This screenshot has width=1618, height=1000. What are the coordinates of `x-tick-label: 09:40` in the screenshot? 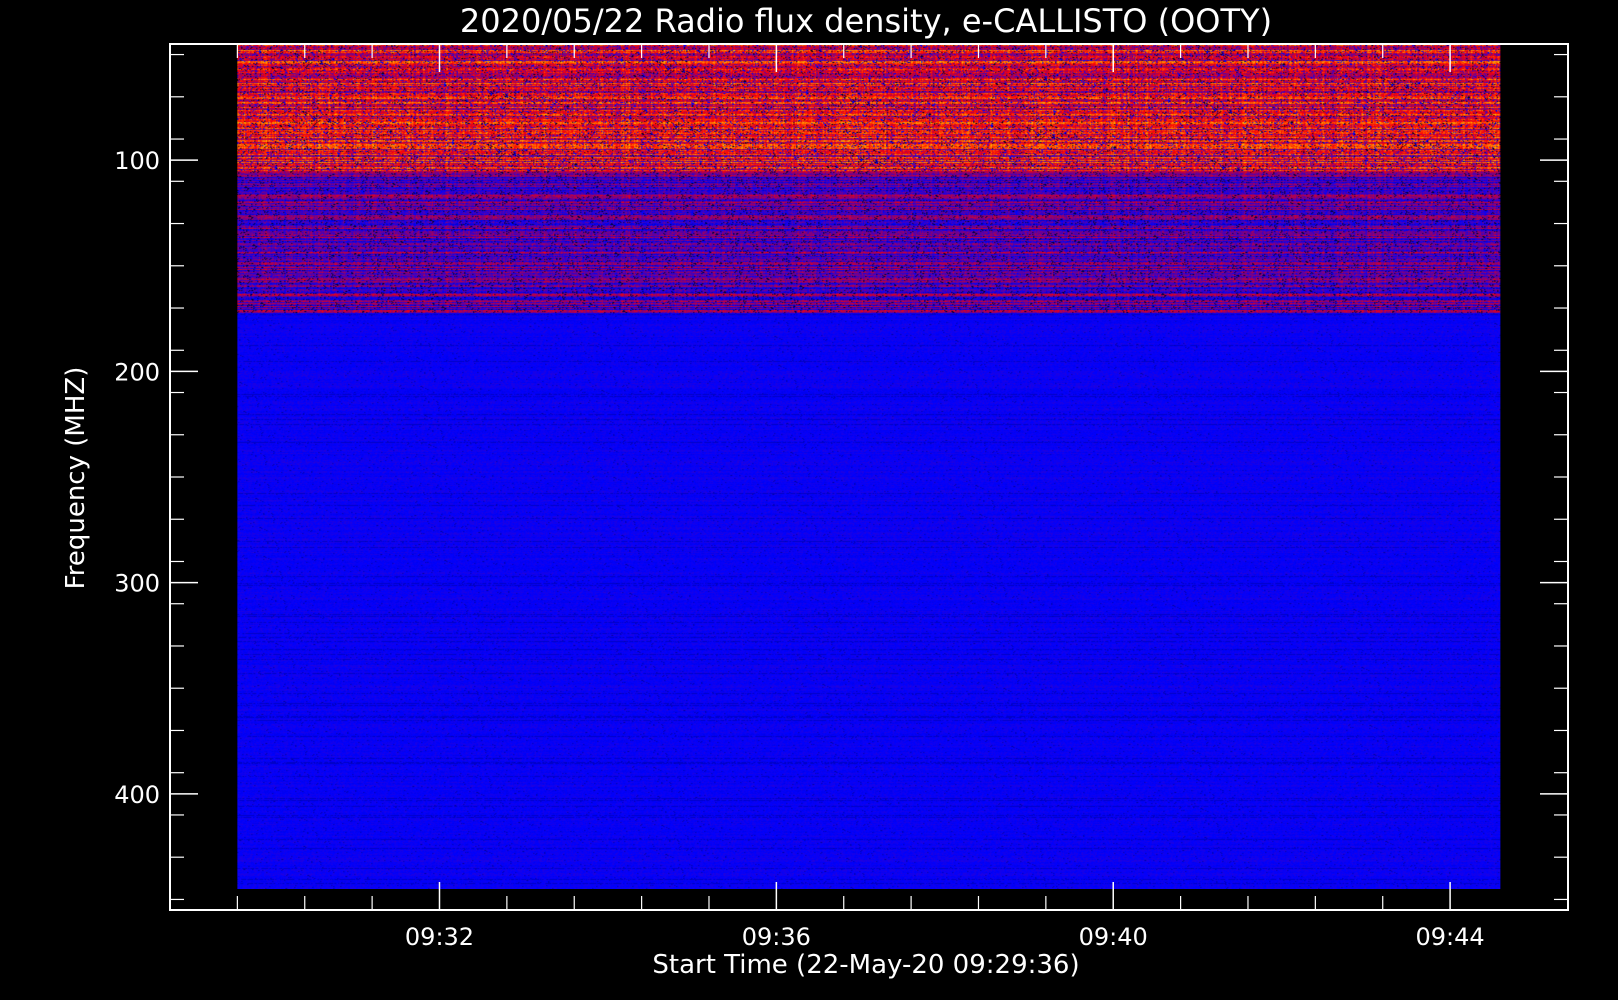 It's located at (1113, 937).